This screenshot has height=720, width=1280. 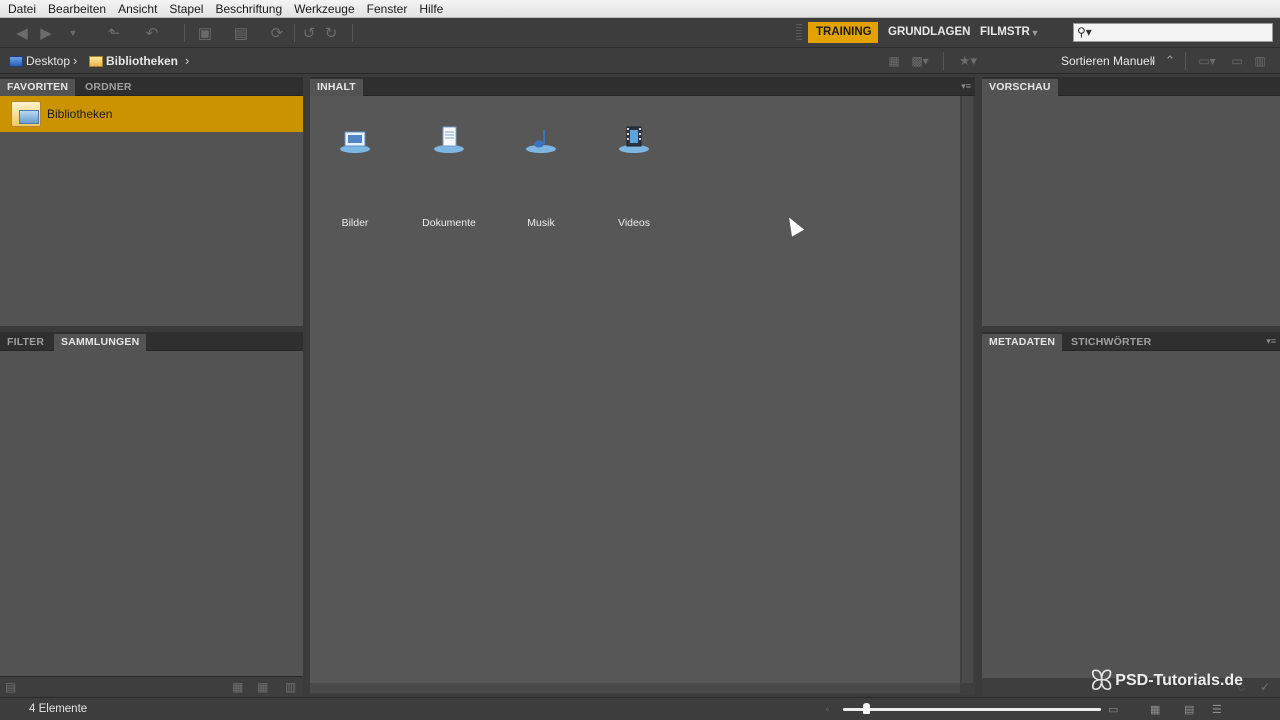 What do you see at coordinates (151, 114) in the screenshot?
I see `favorite-item-bibliotheken: Bibliotheken` at bounding box center [151, 114].